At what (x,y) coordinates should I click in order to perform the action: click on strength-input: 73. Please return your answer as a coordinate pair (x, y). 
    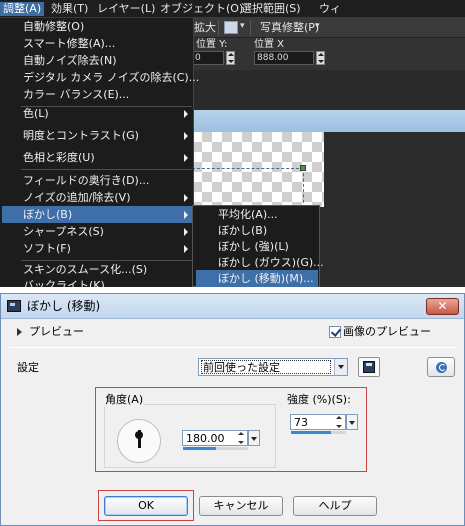
    Looking at the image, I should click on (318, 422).